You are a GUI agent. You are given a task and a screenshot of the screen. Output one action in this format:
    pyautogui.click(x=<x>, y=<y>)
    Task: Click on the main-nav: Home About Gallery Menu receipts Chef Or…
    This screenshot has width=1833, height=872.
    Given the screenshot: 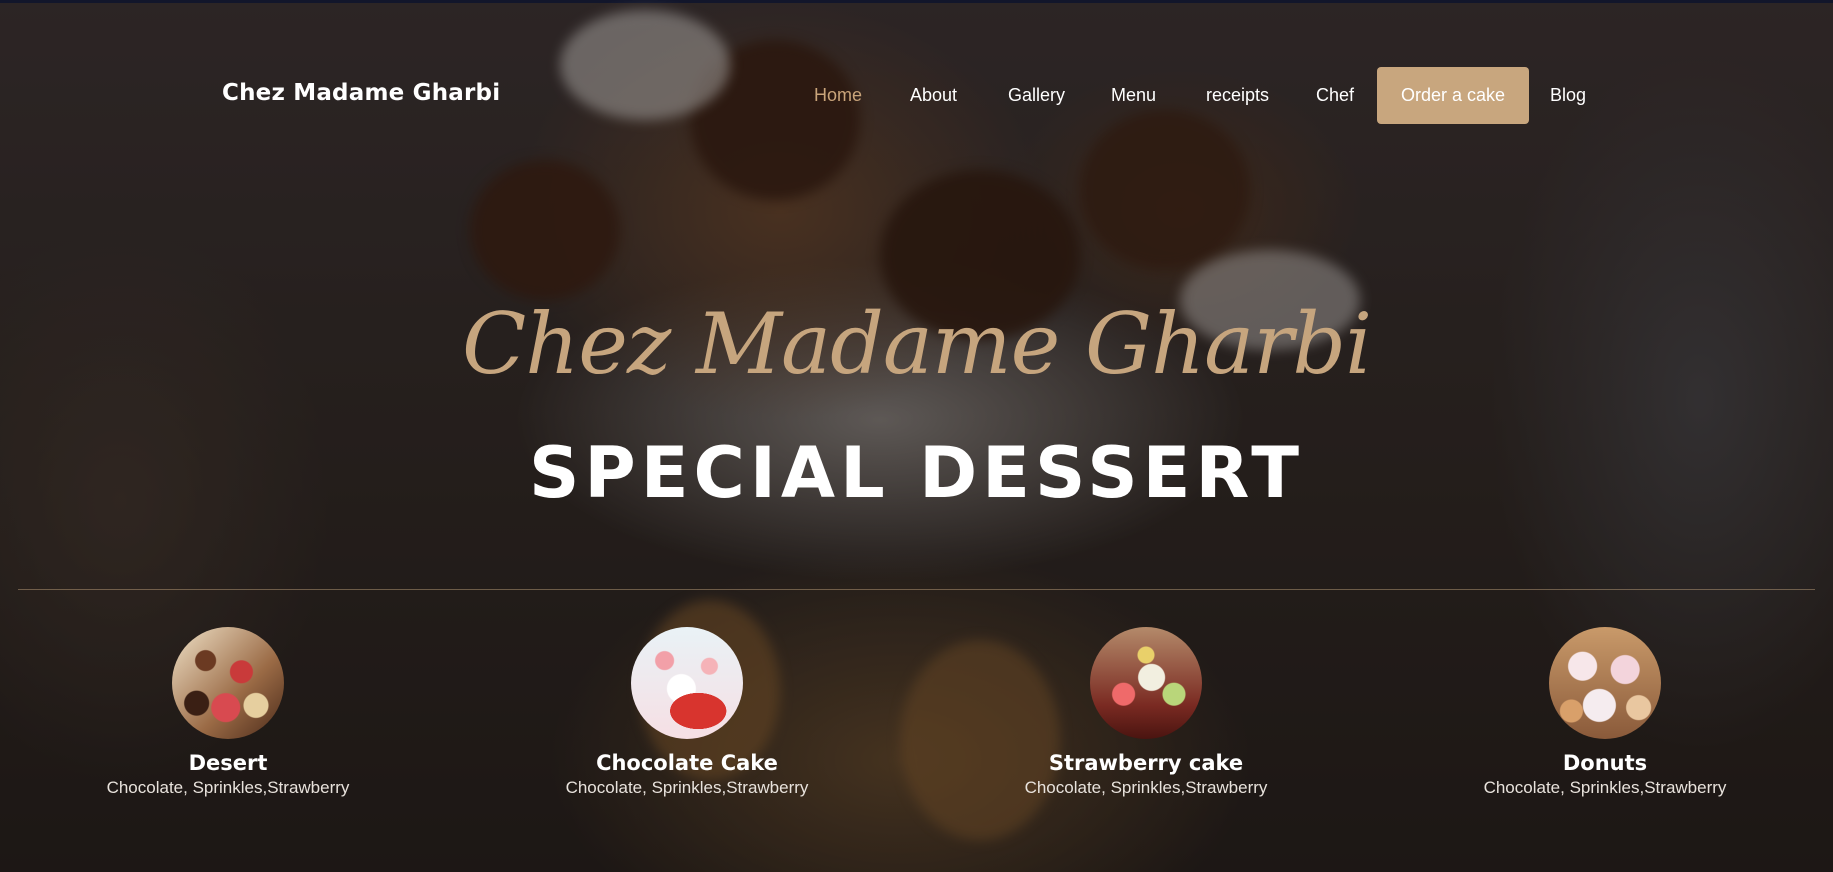 What is the action you would take?
    pyautogui.click(x=916, y=95)
    